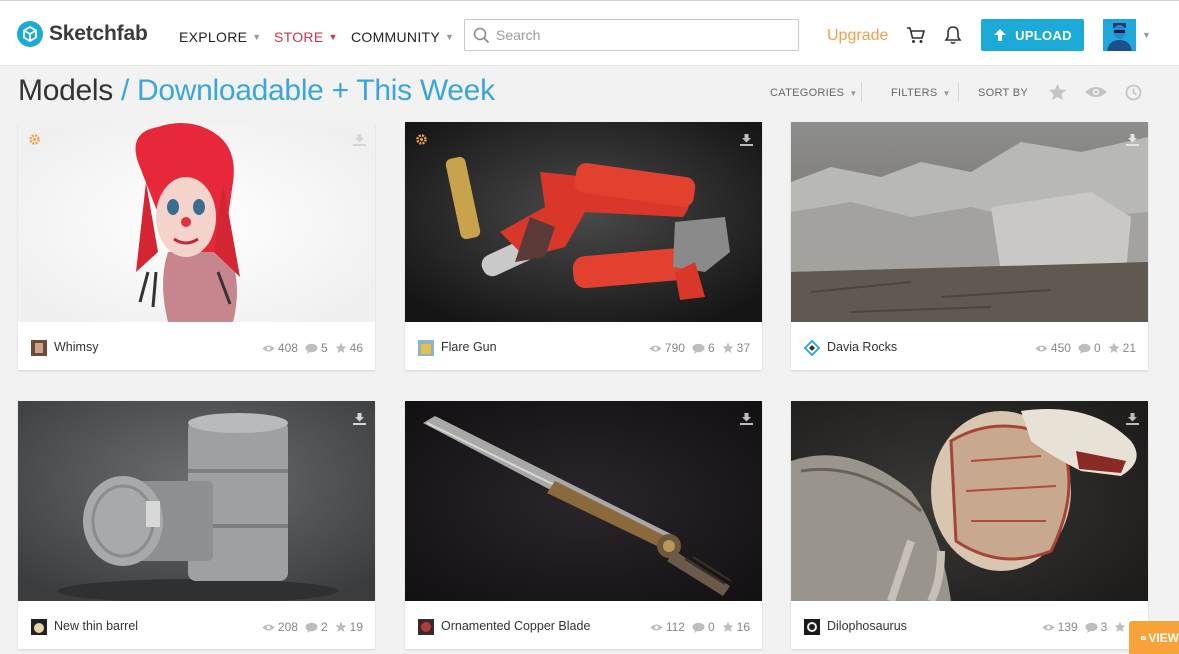 Image resolution: width=1179 pixels, height=654 pixels. I want to click on comments-stat: 0, so click(1089, 348).